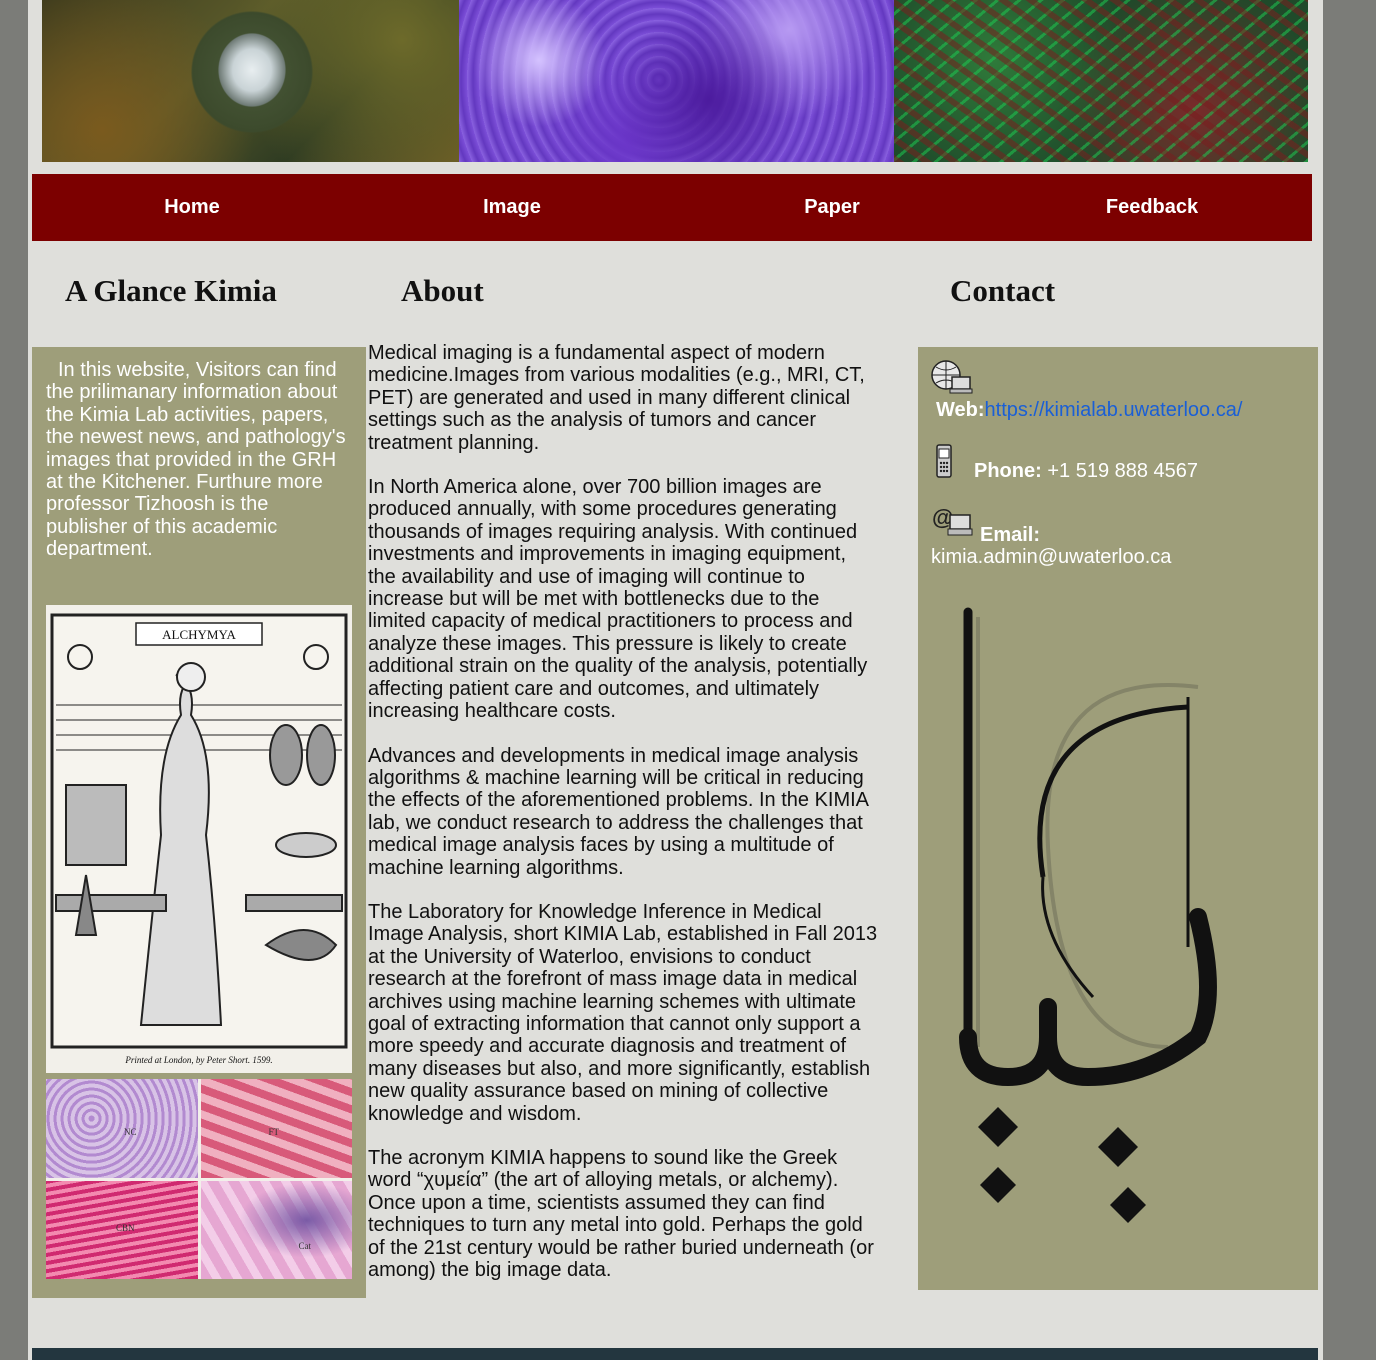 The width and height of the screenshot is (1376, 1360). I want to click on email-label-row: Email:, so click(1010, 535).